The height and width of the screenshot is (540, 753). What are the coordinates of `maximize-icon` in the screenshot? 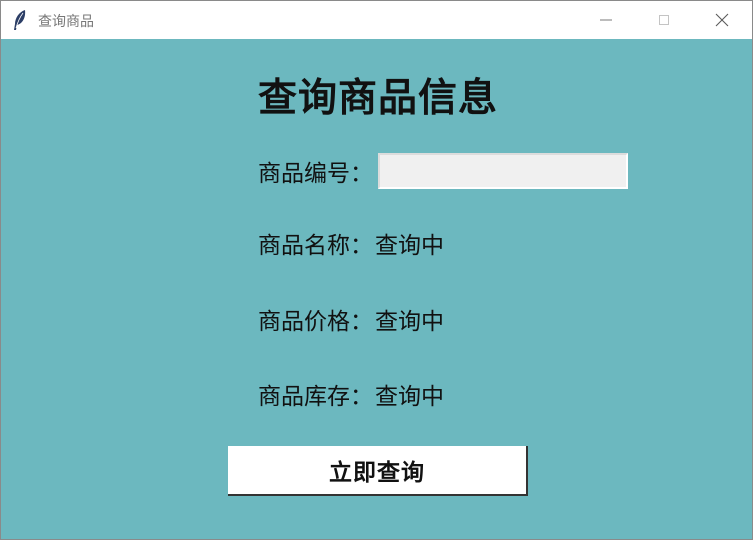 It's located at (664, 20).